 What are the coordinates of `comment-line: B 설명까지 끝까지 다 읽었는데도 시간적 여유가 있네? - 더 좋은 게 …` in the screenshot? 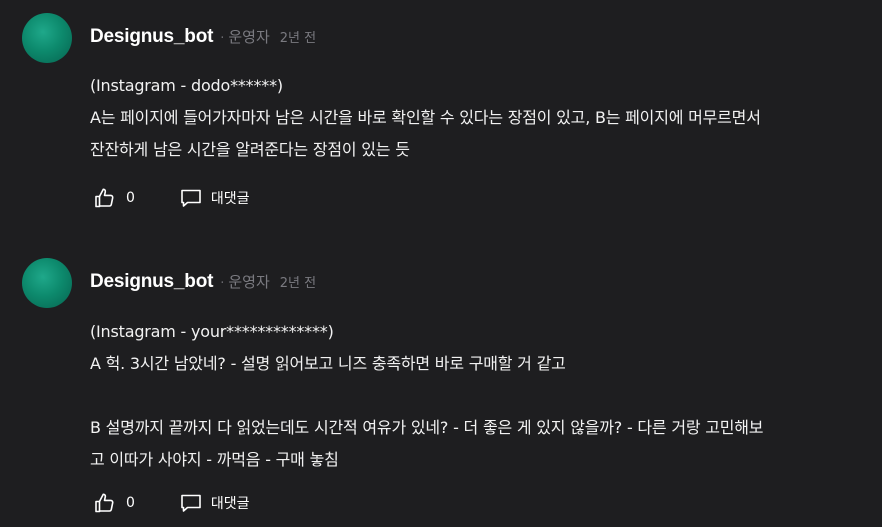 It's located at (427, 427).